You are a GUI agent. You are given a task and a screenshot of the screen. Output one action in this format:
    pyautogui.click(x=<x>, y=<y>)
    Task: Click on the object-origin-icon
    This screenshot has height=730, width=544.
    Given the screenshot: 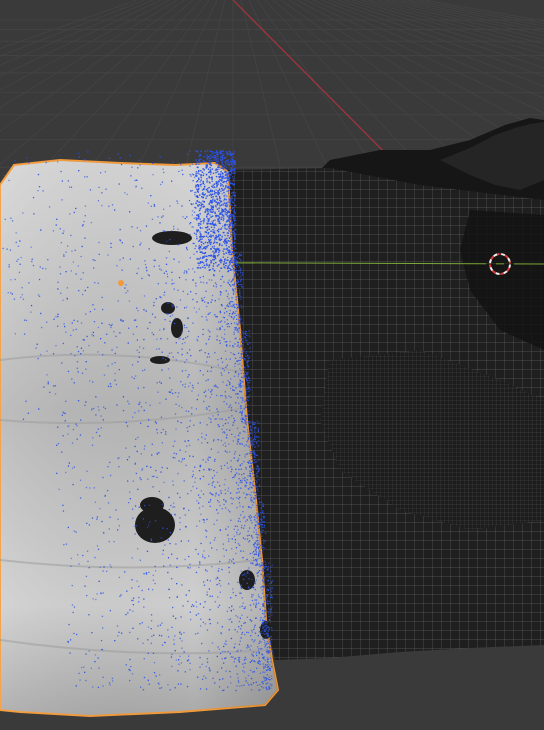 What is the action you would take?
    pyautogui.click(x=121, y=283)
    